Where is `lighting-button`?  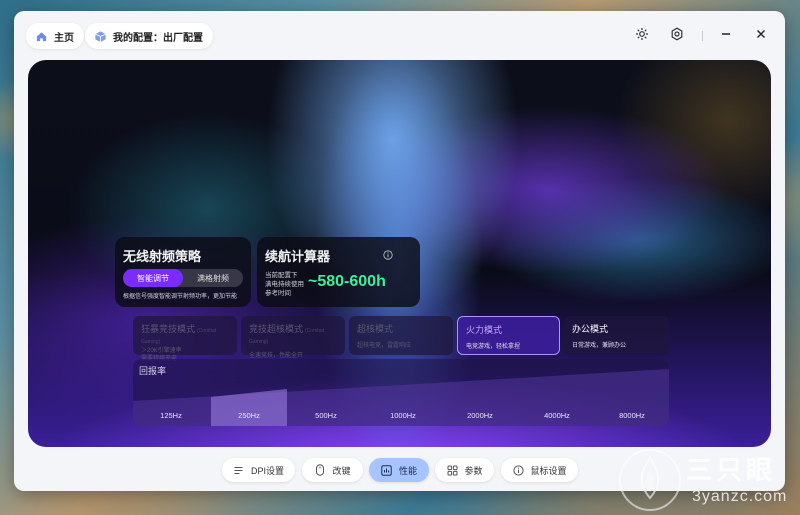
lighting-button is located at coordinates (642, 36).